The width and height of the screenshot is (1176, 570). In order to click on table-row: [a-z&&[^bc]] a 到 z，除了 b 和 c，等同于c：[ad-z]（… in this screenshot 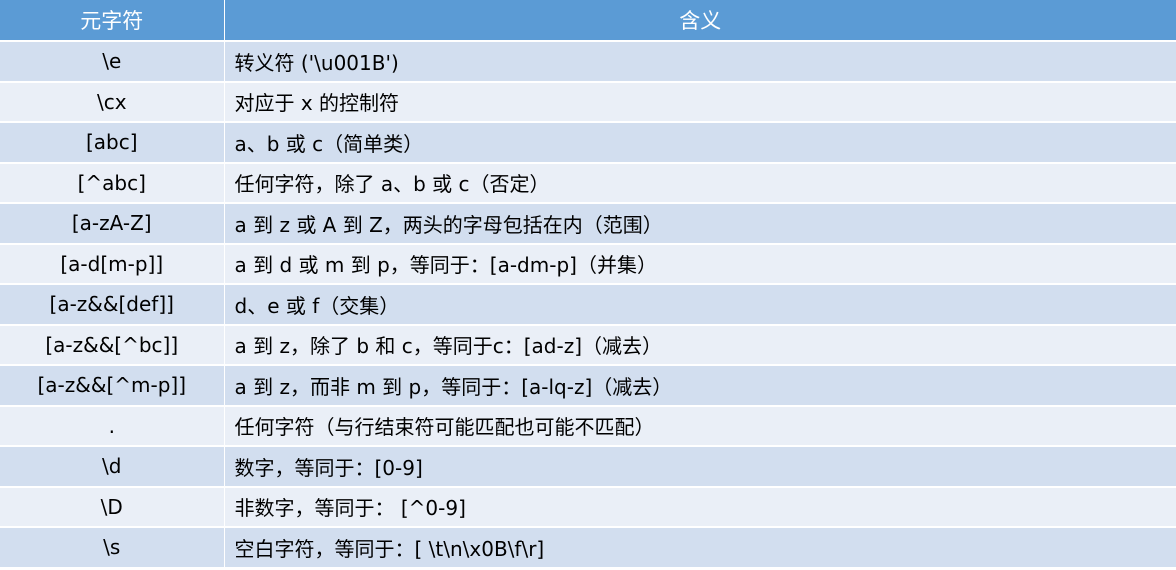, I will do `click(588, 345)`.